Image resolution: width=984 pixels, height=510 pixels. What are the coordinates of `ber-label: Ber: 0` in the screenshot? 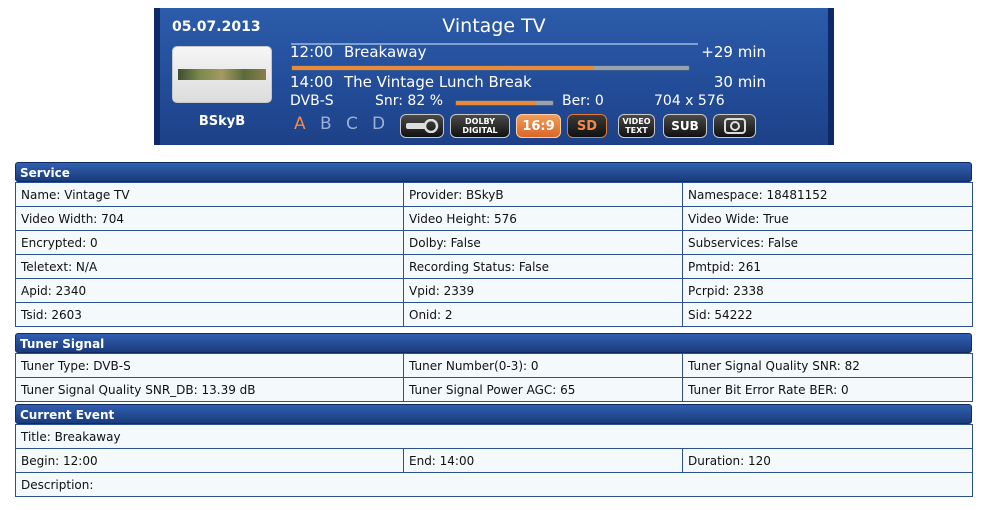 It's located at (583, 101).